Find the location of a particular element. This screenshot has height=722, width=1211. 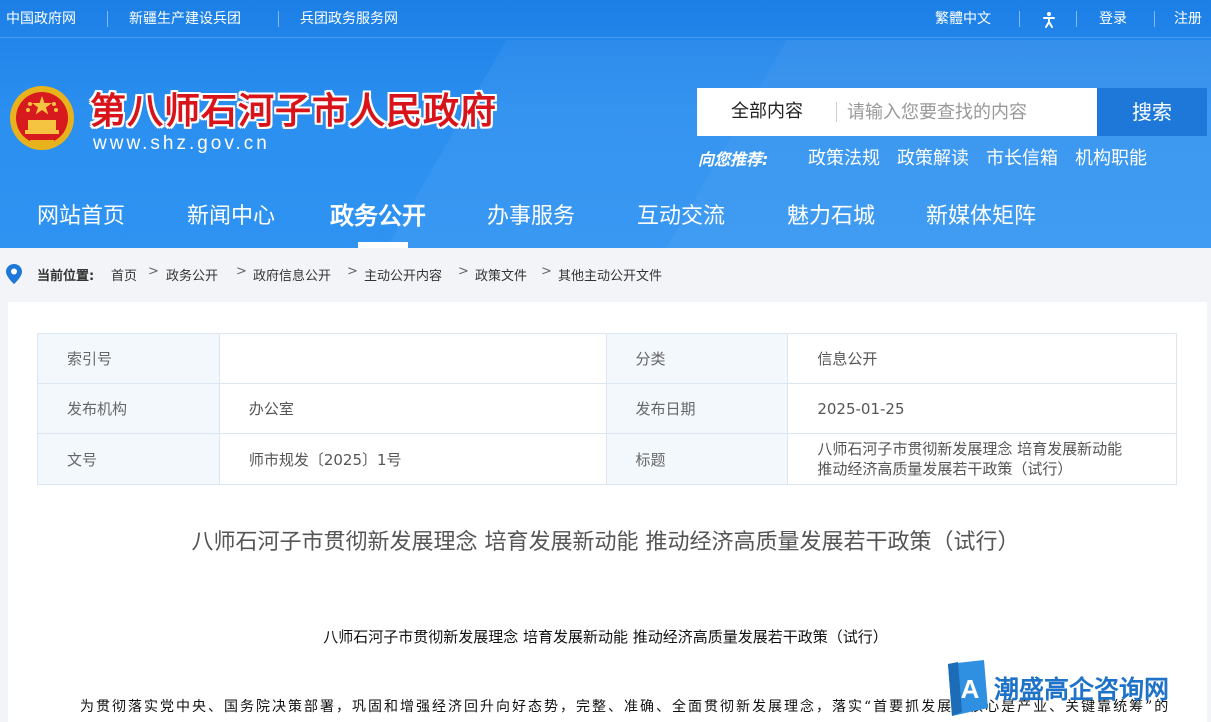

register-link: 注册 is located at coordinates (1188, 19).